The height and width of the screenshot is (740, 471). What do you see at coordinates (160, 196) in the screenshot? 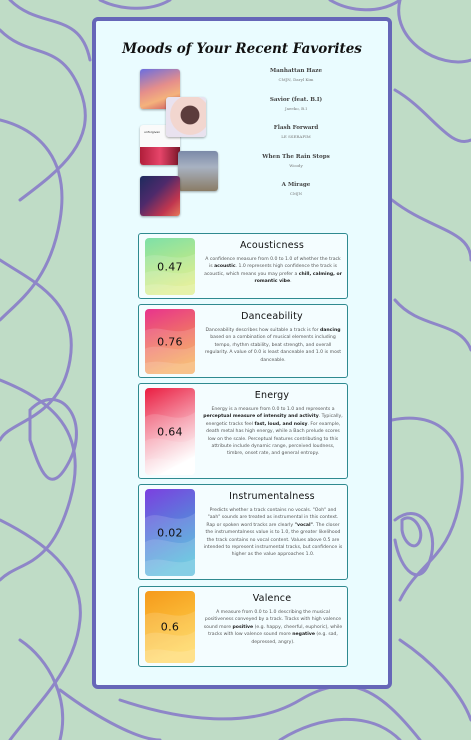
I see `album-cover-a-mirage` at bounding box center [160, 196].